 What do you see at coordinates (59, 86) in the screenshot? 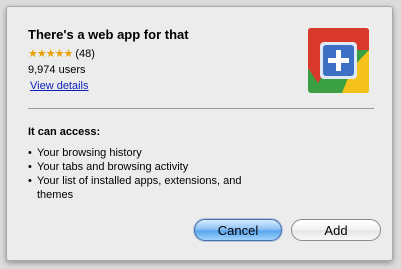
I see `view-details-link: View details` at bounding box center [59, 86].